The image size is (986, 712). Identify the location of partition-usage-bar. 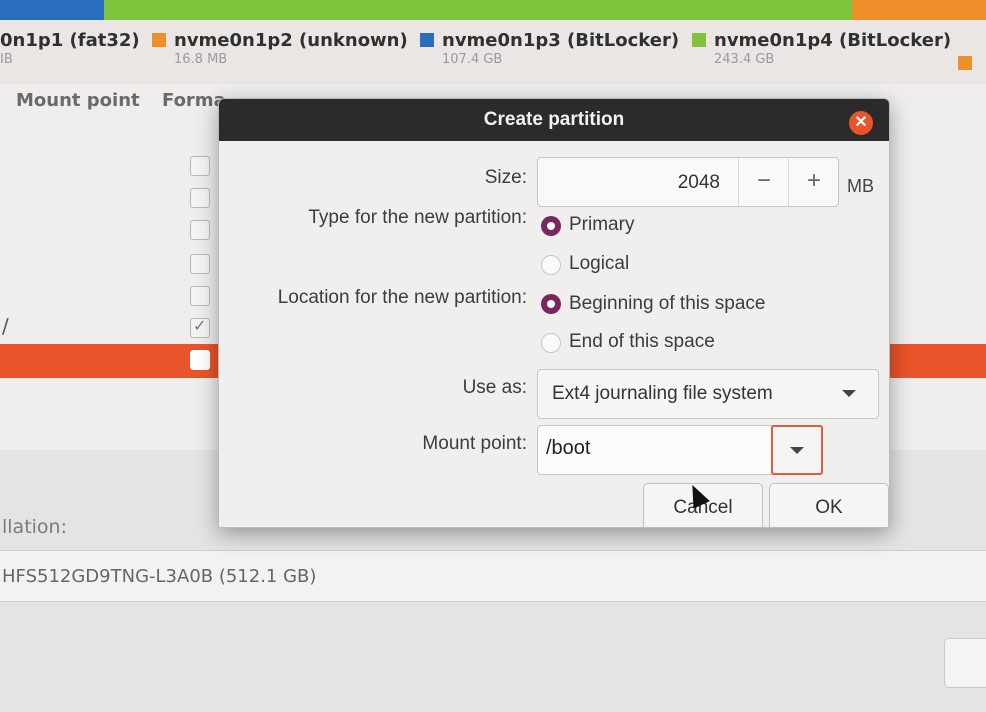
(493, 10).